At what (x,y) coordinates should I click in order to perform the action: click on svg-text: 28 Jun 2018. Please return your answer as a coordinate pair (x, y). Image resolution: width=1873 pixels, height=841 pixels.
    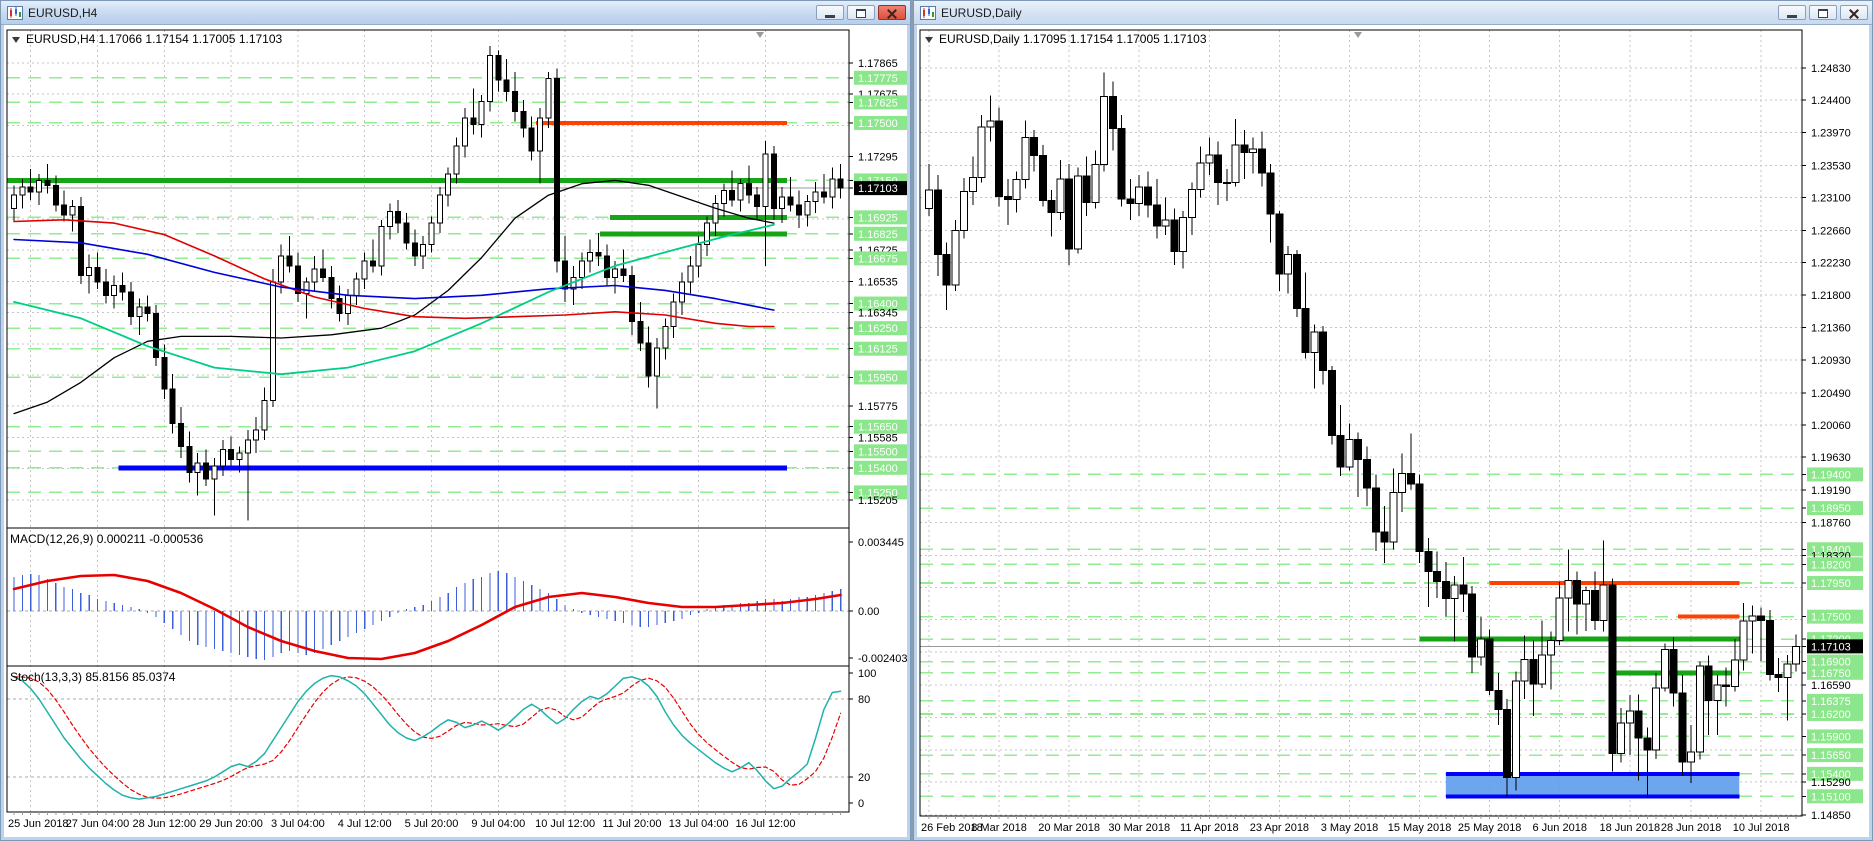
    Looking at the image, I should click on (1691, 828).